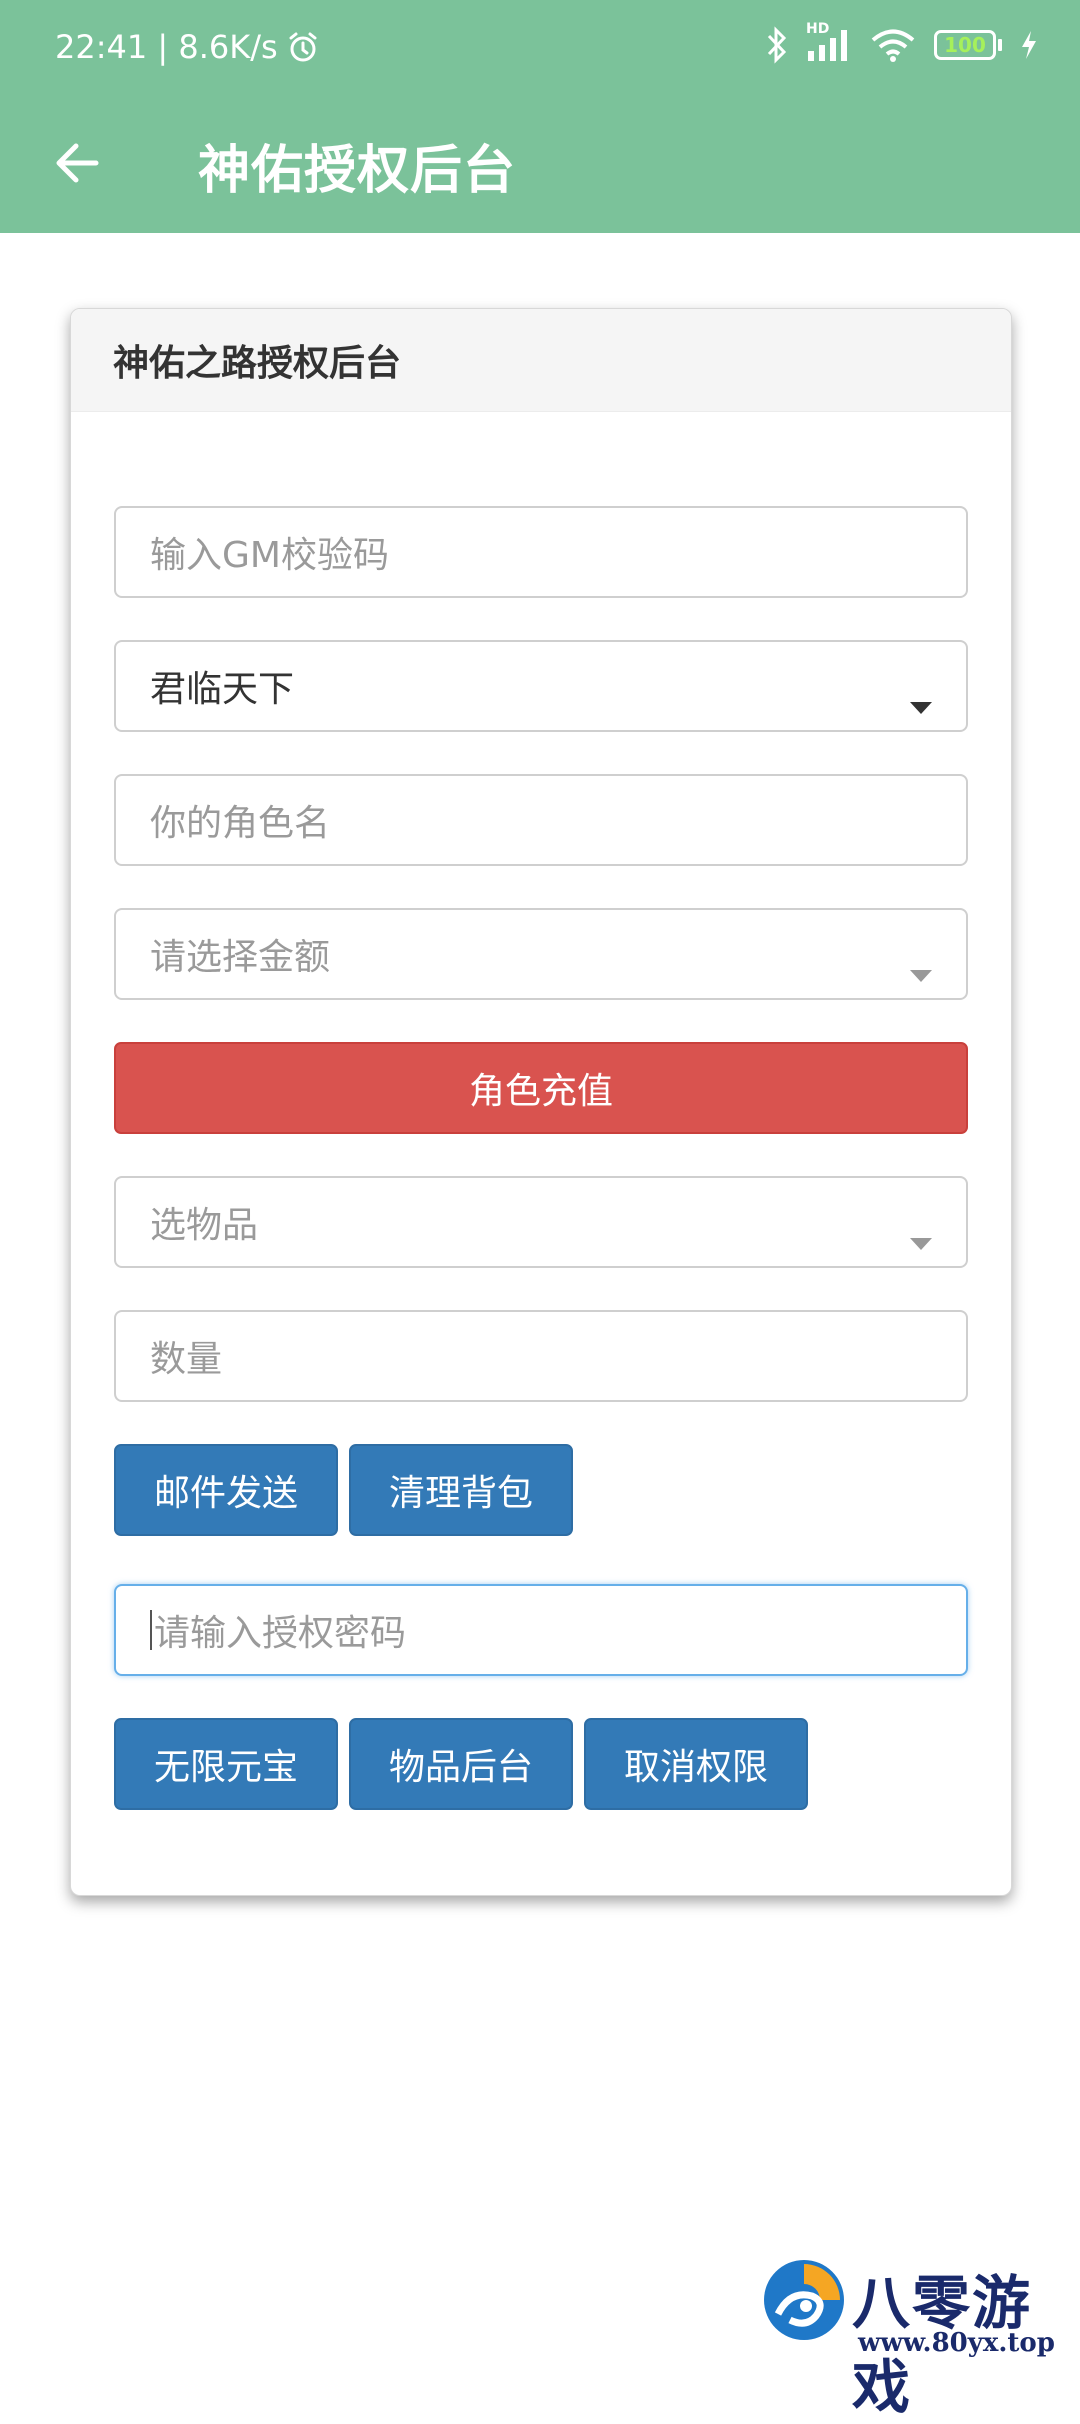 Image resolution: width=1080 pixels, height=2424 pixels. Describe the element at coordinates (696, 1764) in the screenshot. I see `revoke-permission-button: 取消权限` at that location.